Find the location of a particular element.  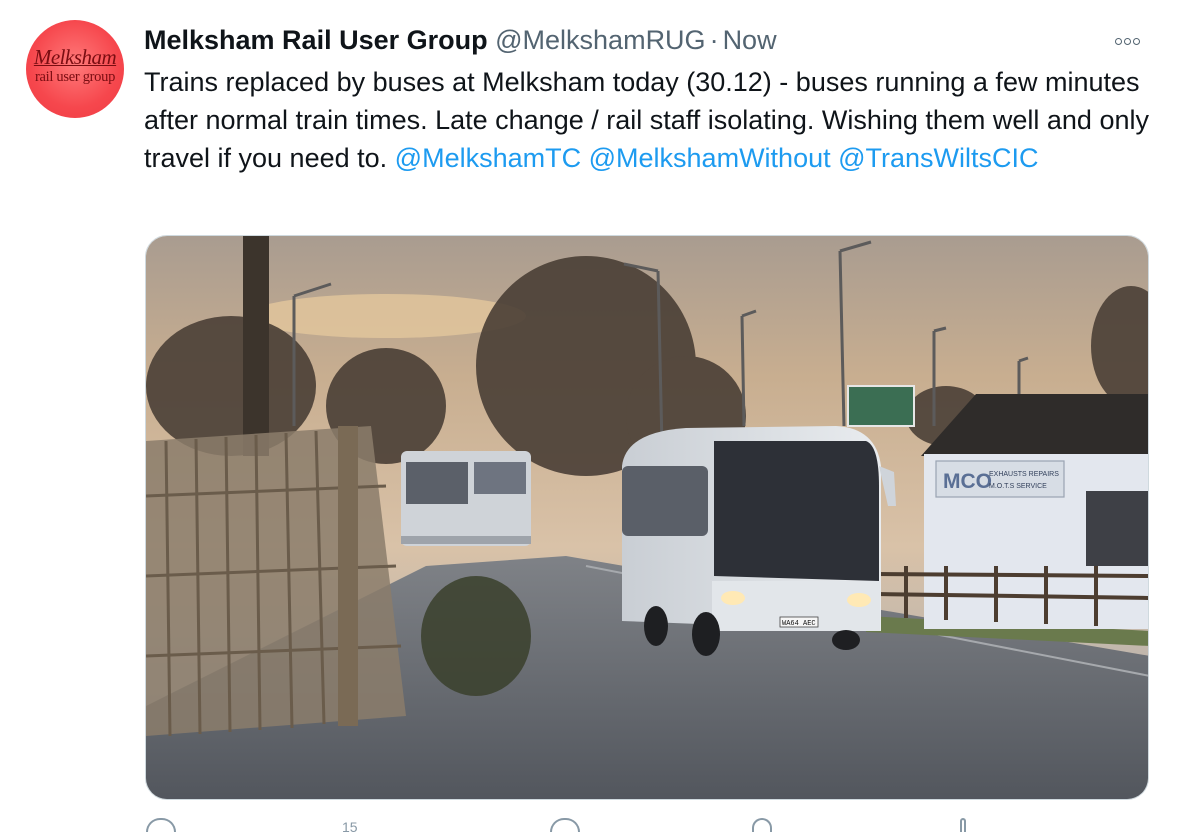

avatar: Melksham rail user group is located at coordinates (75, 69).